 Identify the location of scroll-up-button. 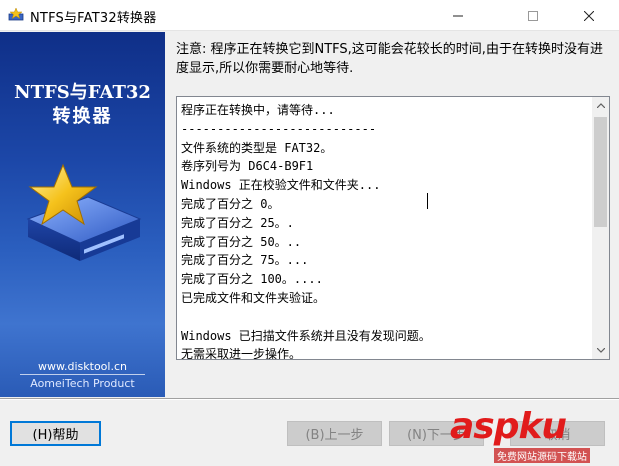
(600, 105).